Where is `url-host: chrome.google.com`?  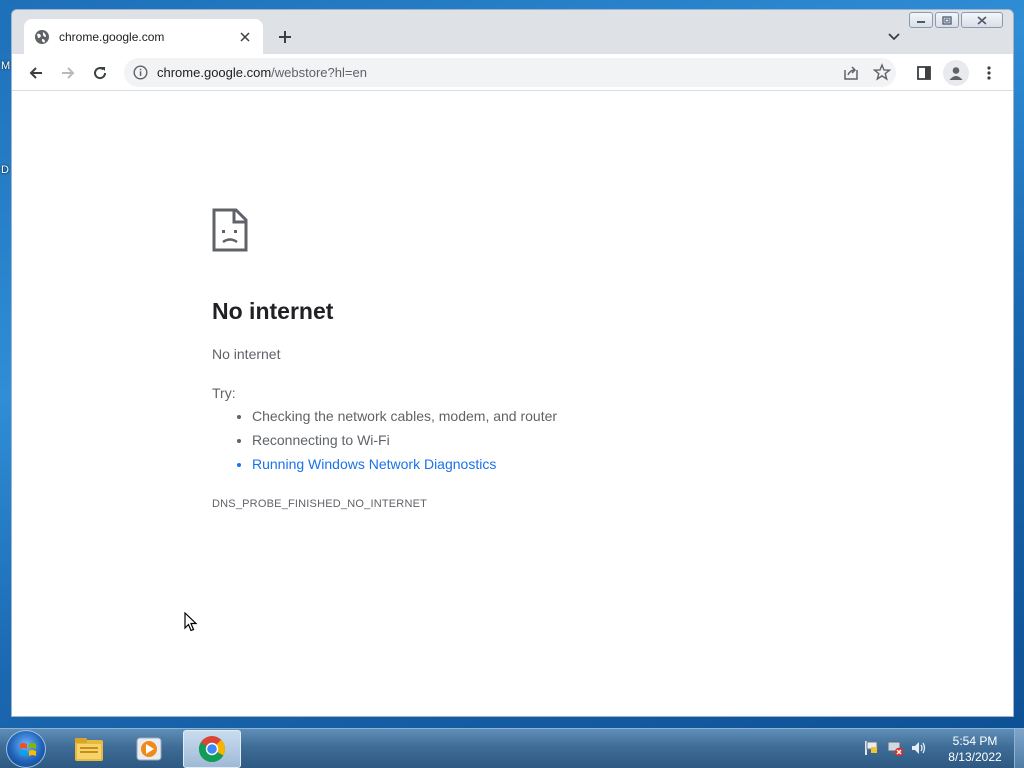
url-host: chrome.google.com is located at coordinates (214, 72).